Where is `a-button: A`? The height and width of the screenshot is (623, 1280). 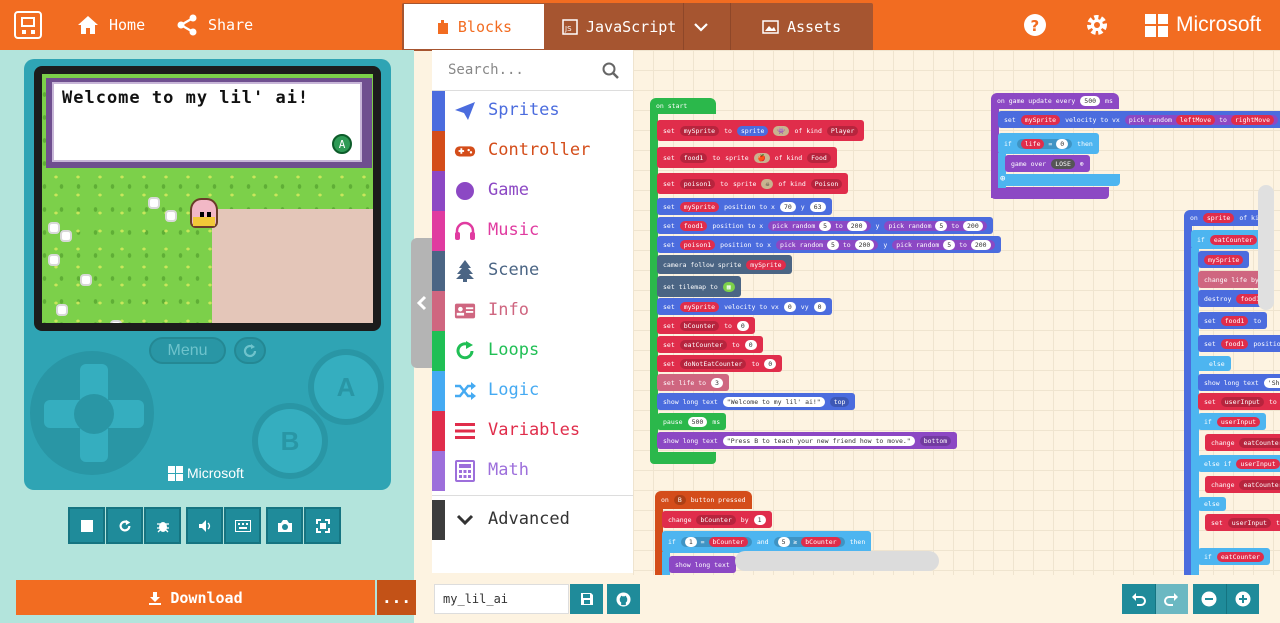 a-button: A is located at coordinates (346, 387).